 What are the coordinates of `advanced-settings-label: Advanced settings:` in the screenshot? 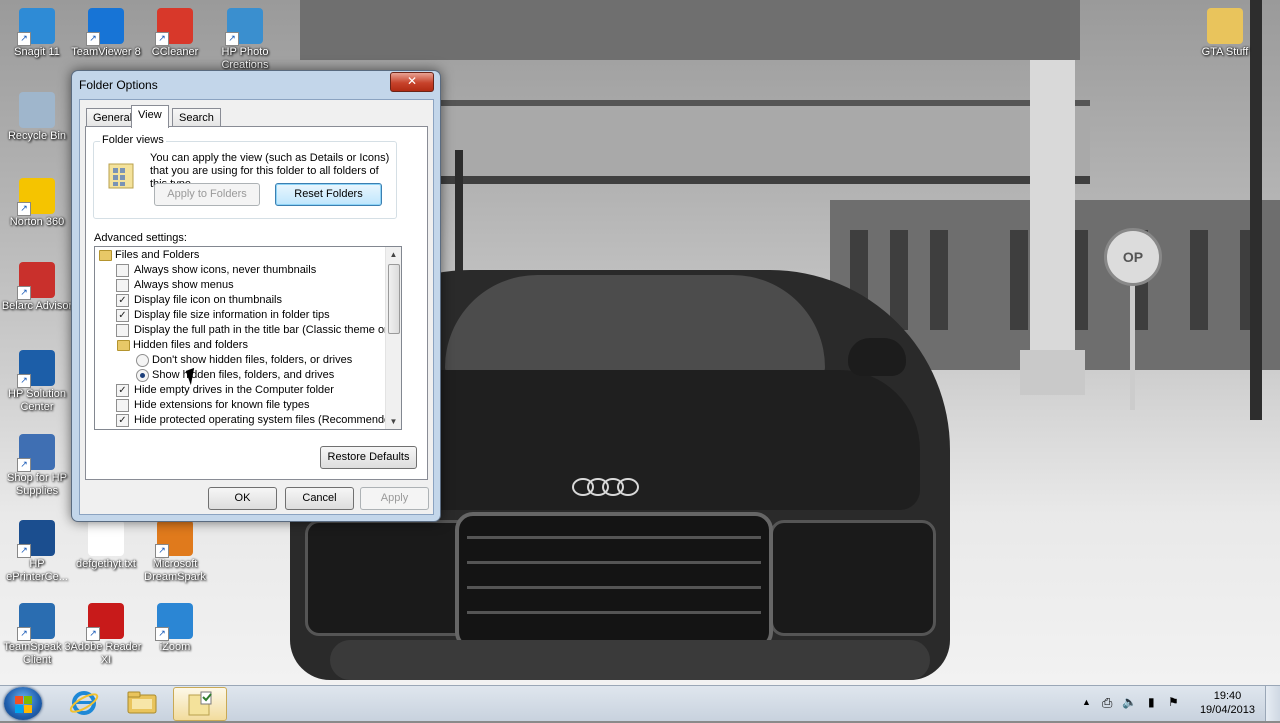 It's located at (140, 238).